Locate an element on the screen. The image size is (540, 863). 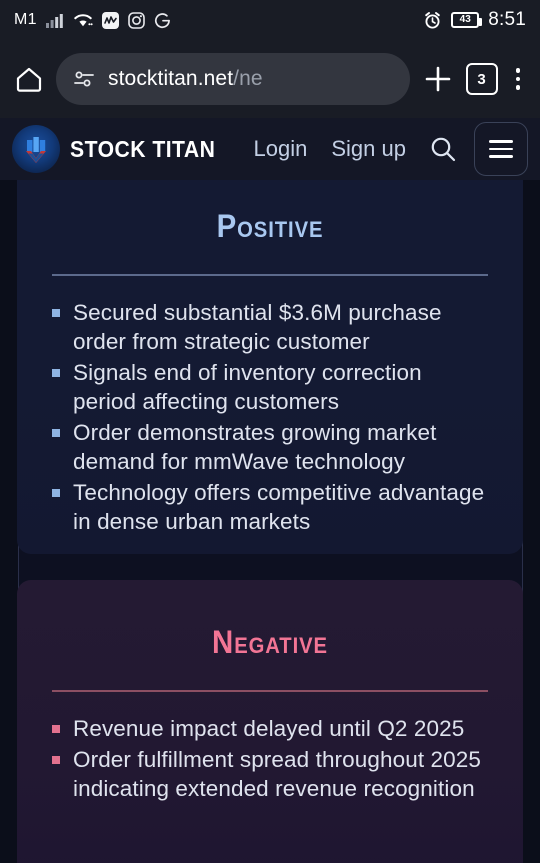
home-icon is located at coordinates (29, 79).